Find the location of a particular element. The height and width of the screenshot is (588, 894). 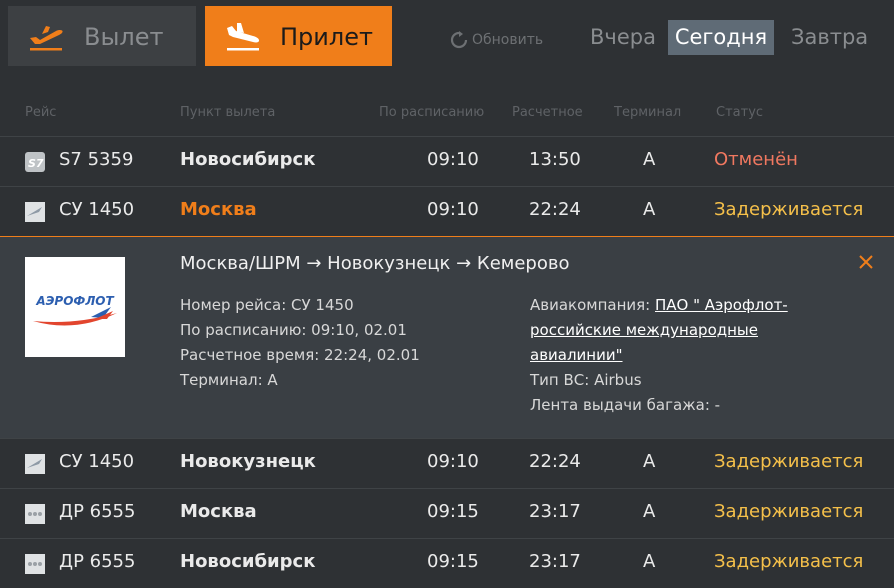

baggage-belt: Лента выдачи багажа: - is located at coordinates (625, 405).